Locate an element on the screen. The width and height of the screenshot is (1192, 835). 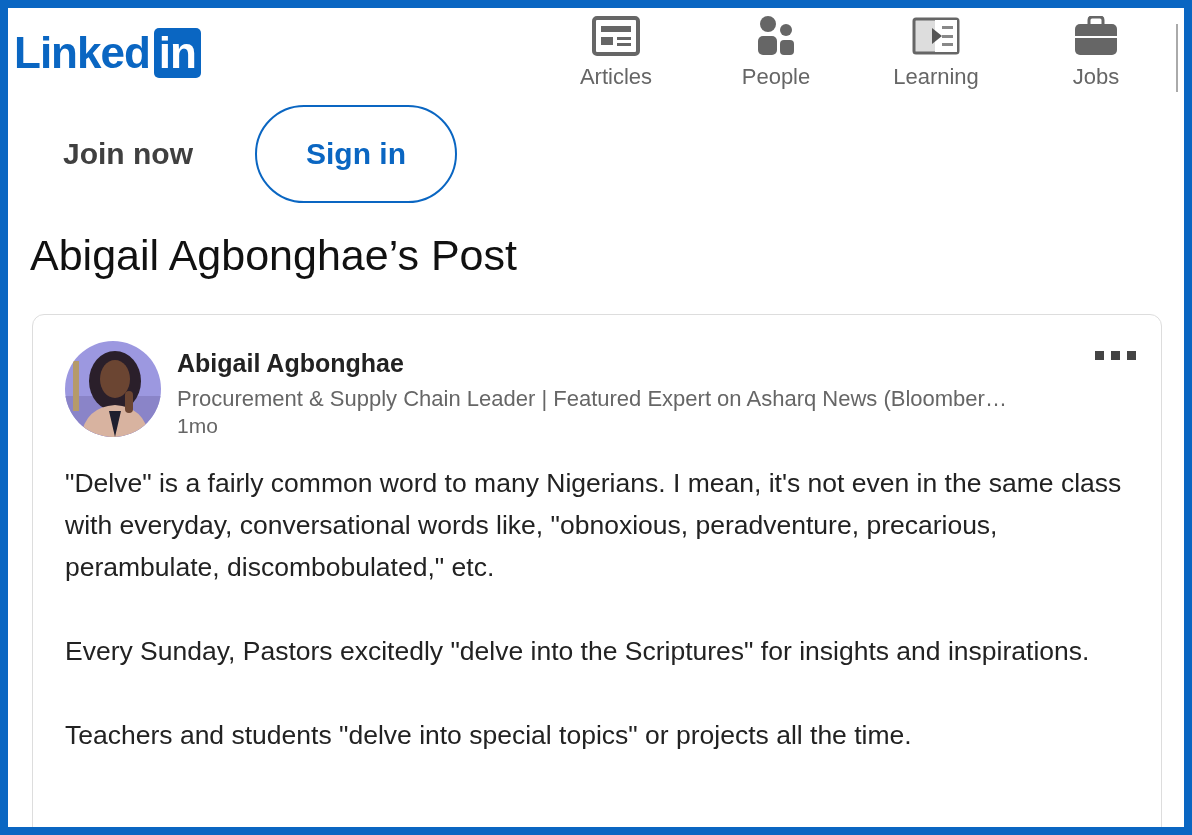
more-options-icon is located at coordinates (1116, 356).